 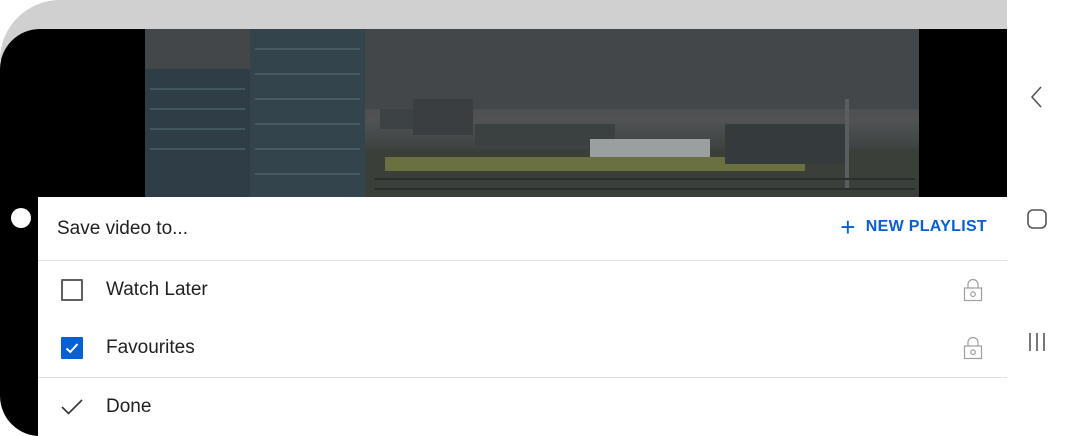 I want to click on playlist-item-watch-later: Watch Later, so click(x=522, y=290).